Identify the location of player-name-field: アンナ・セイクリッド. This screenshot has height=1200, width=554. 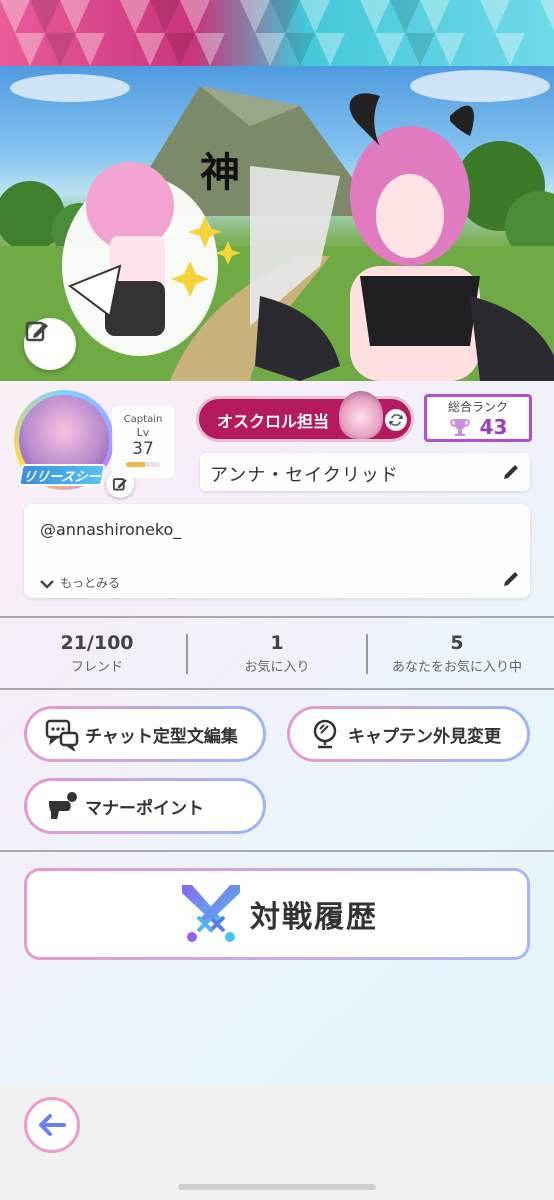
(365, 472).